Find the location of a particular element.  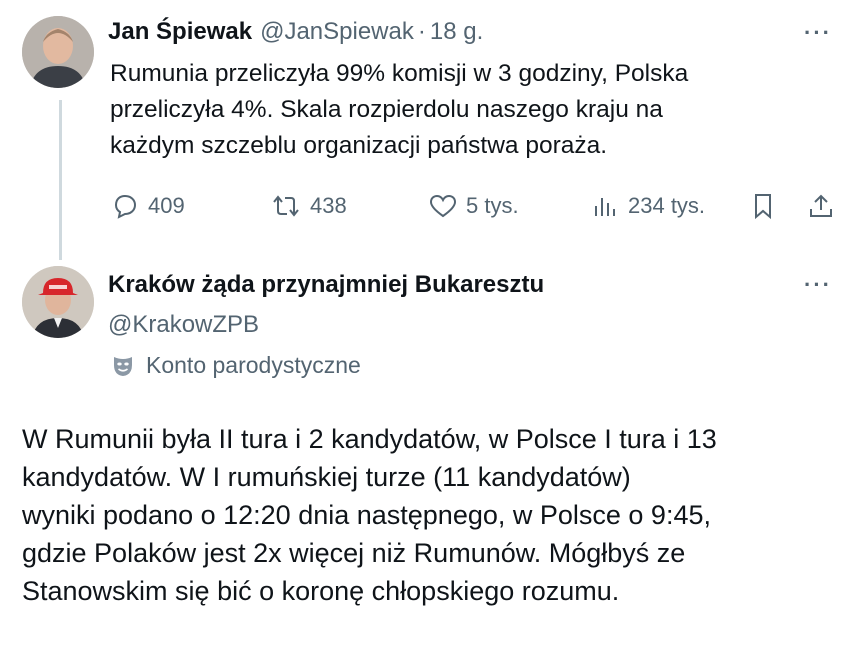

share-button is located at coordinates (821, 208).